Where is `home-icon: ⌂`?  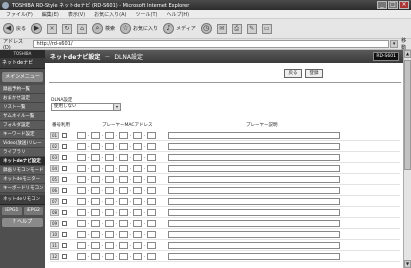
home-icon: ⌂ is located at coordinates (82, 28).